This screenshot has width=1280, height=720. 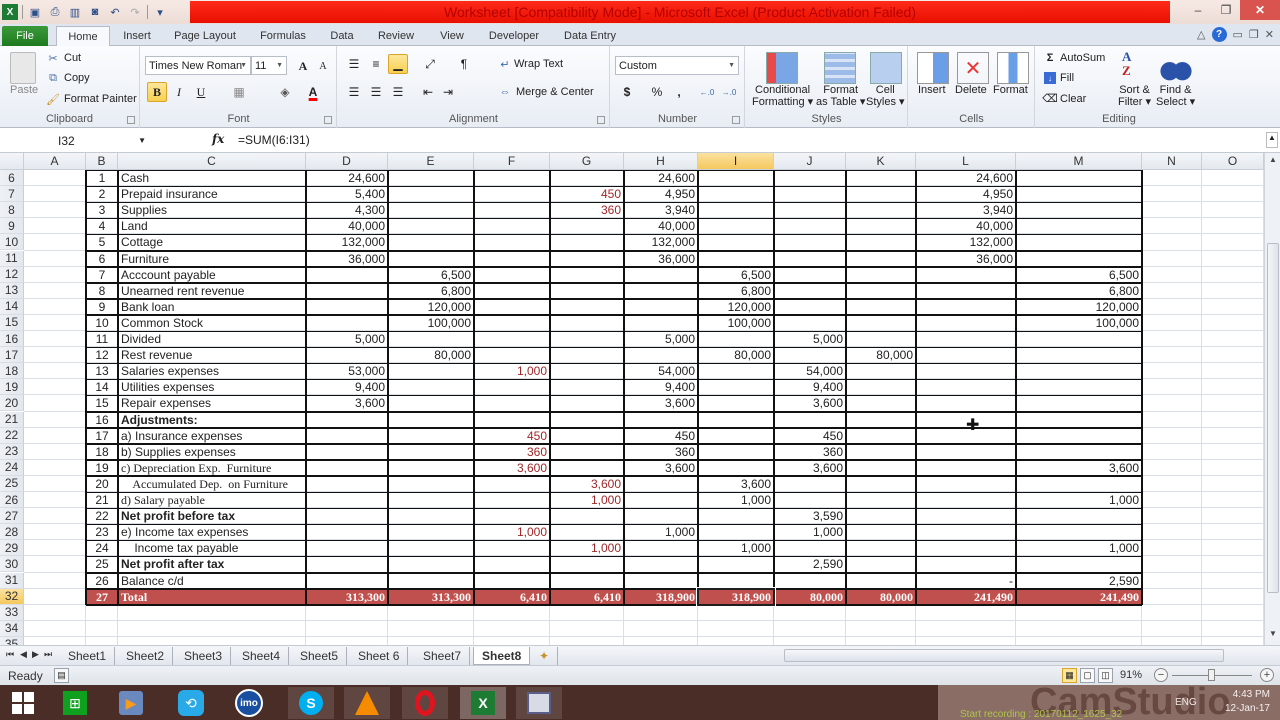 What do you see at coordinates (661, 597) in the screenshot?
I see `amount-cell: 318,900` at bounding box center [661, 597].